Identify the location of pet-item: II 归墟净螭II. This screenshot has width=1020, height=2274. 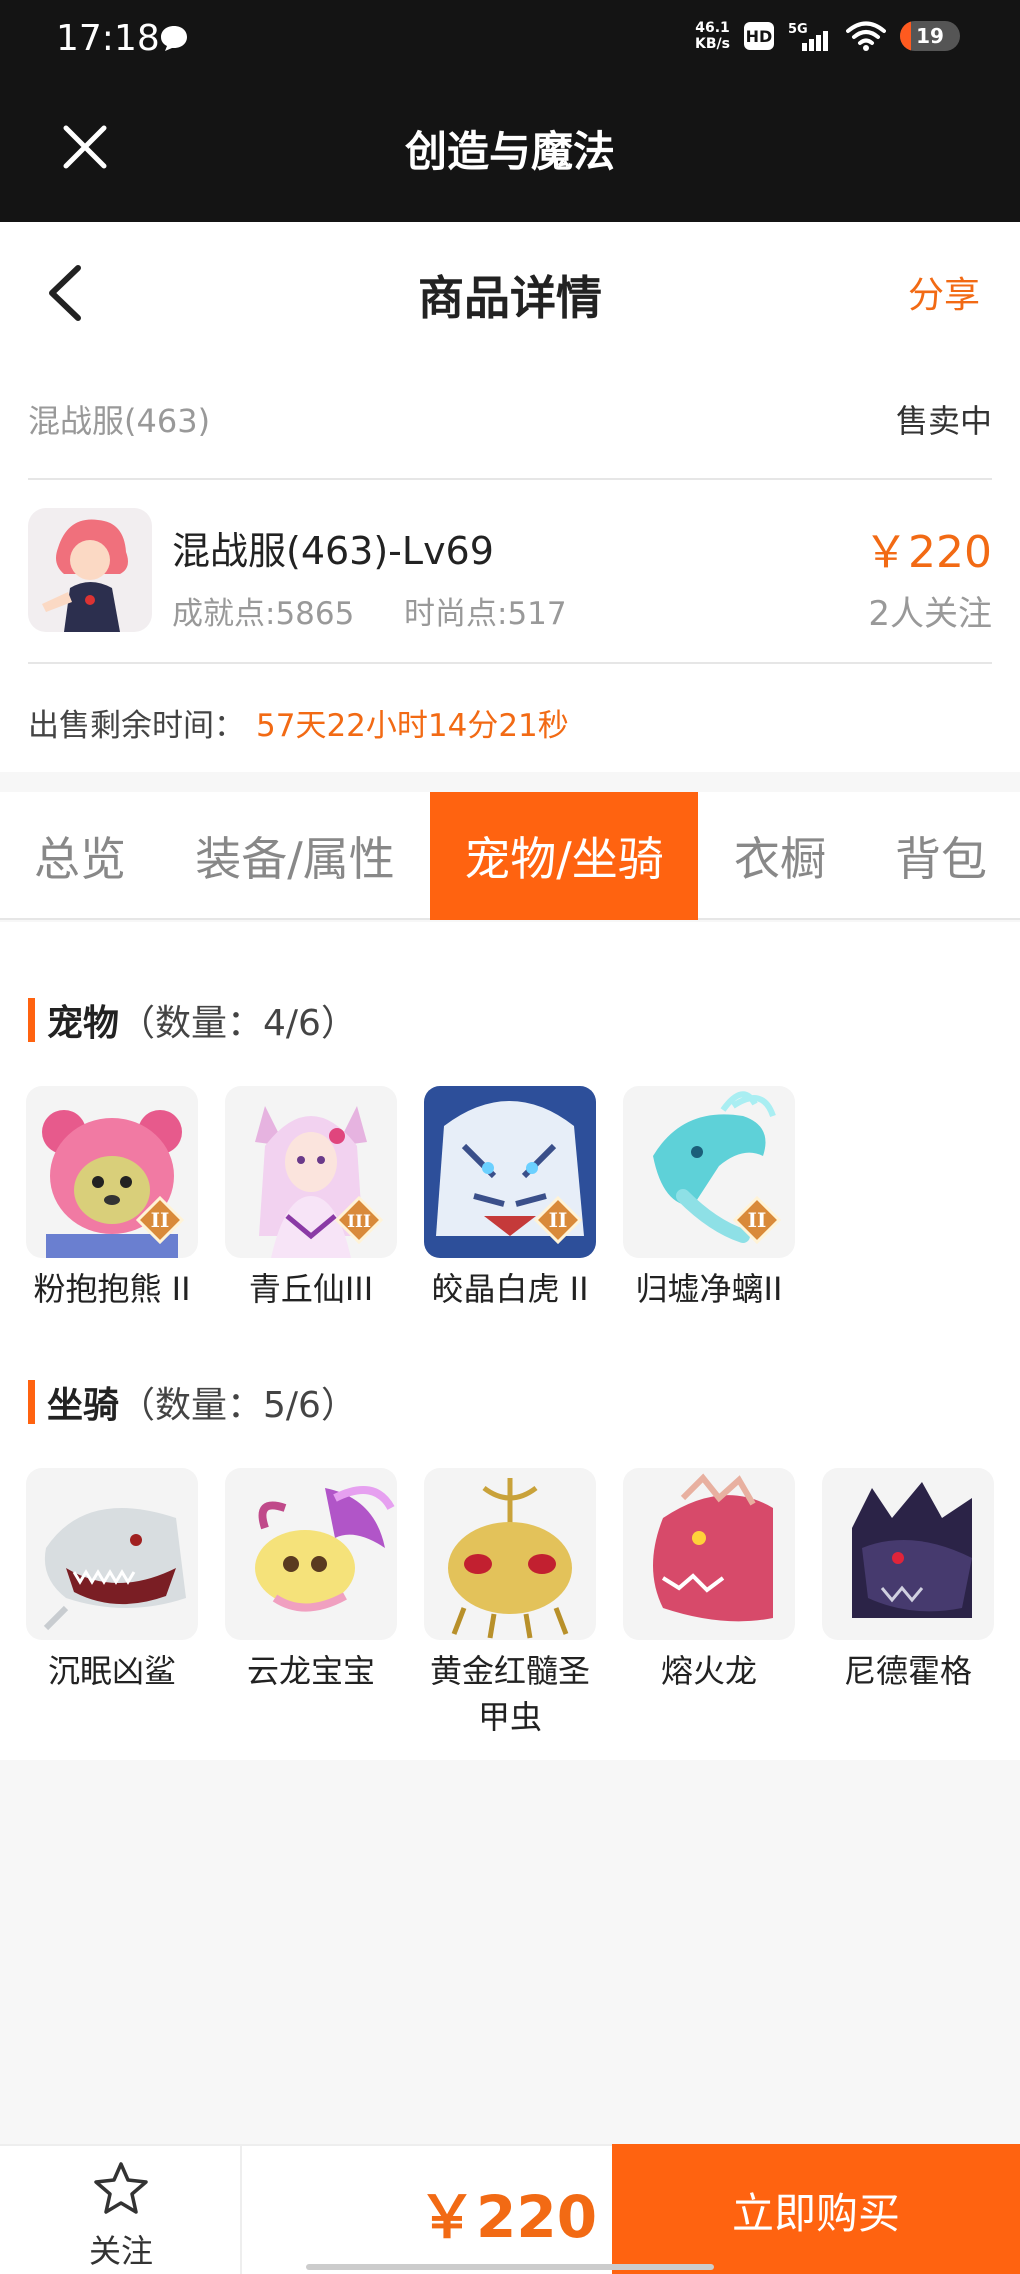
(709, 1199).